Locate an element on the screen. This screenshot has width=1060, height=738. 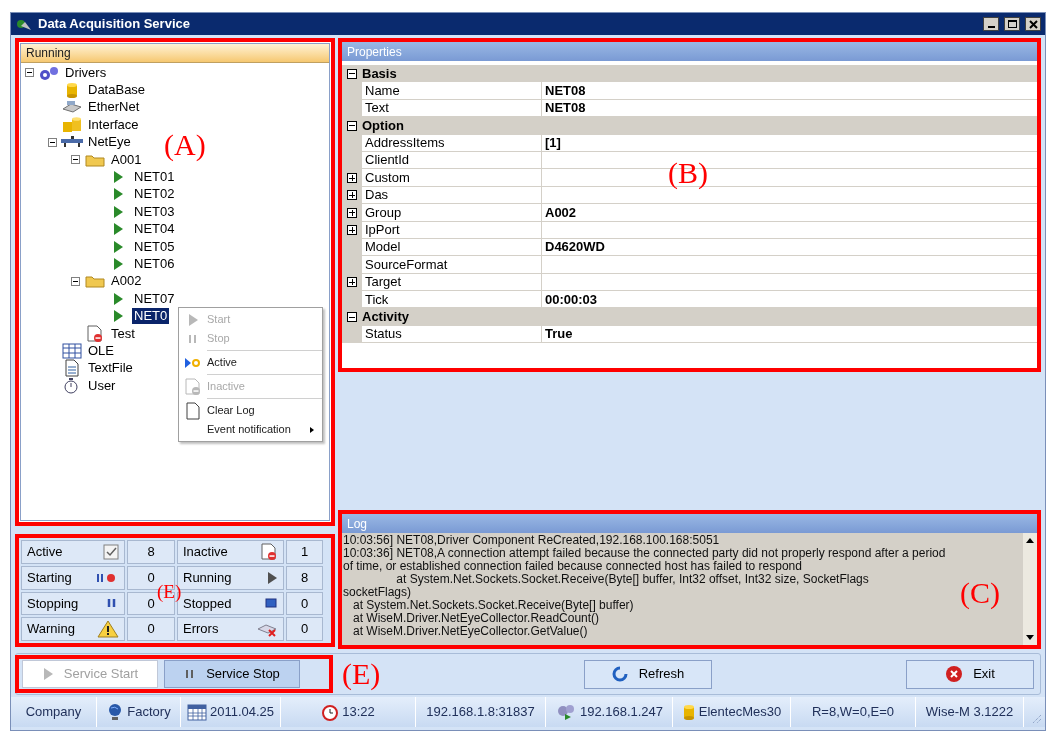
property-name: Target is located at coordinates (383, 282).